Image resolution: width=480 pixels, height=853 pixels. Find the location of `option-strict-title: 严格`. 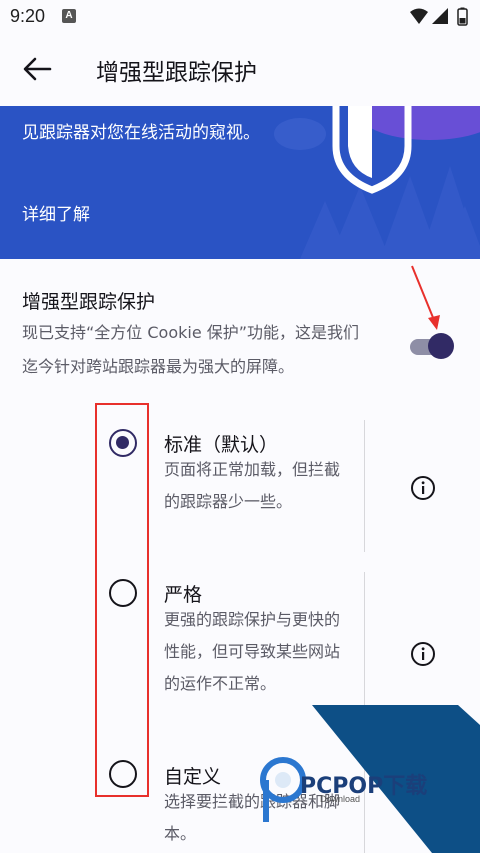

option-strict-title: 严格 is located at coordinates (183, 595).